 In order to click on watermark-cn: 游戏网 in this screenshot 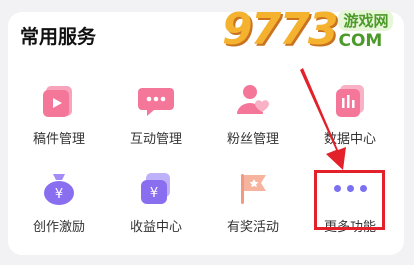, I will do `click(366, 20)`.